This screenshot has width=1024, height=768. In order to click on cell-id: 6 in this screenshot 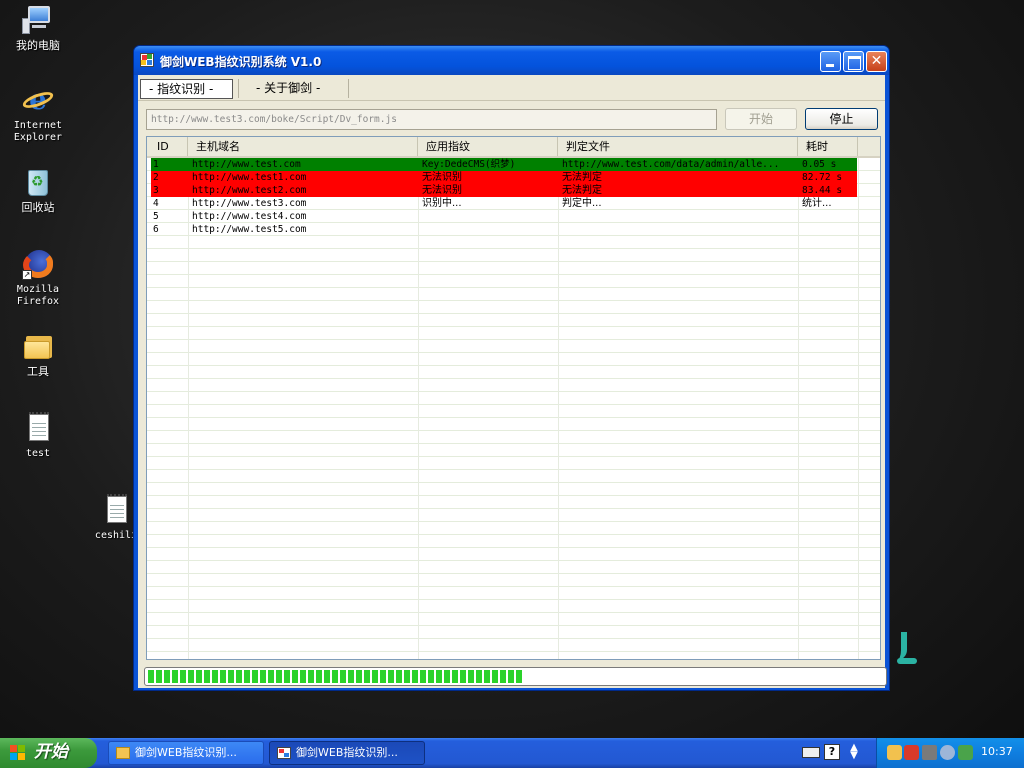, I will do `click(156, 229)`.